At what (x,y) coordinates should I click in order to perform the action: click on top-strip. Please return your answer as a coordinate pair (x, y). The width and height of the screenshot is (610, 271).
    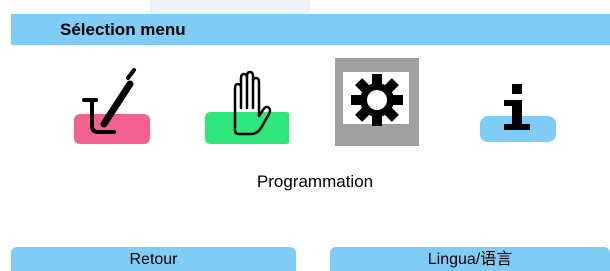
    Looking at the image, I should click on (230, 7).